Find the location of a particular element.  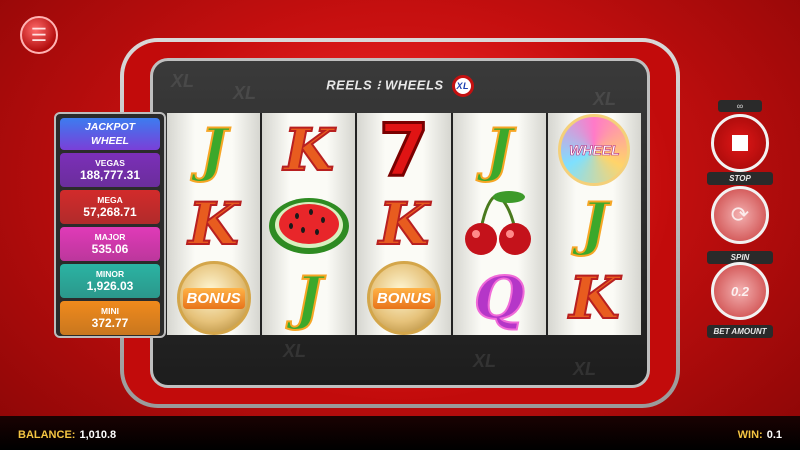

stop-icon is located at coordinates (740, 143).